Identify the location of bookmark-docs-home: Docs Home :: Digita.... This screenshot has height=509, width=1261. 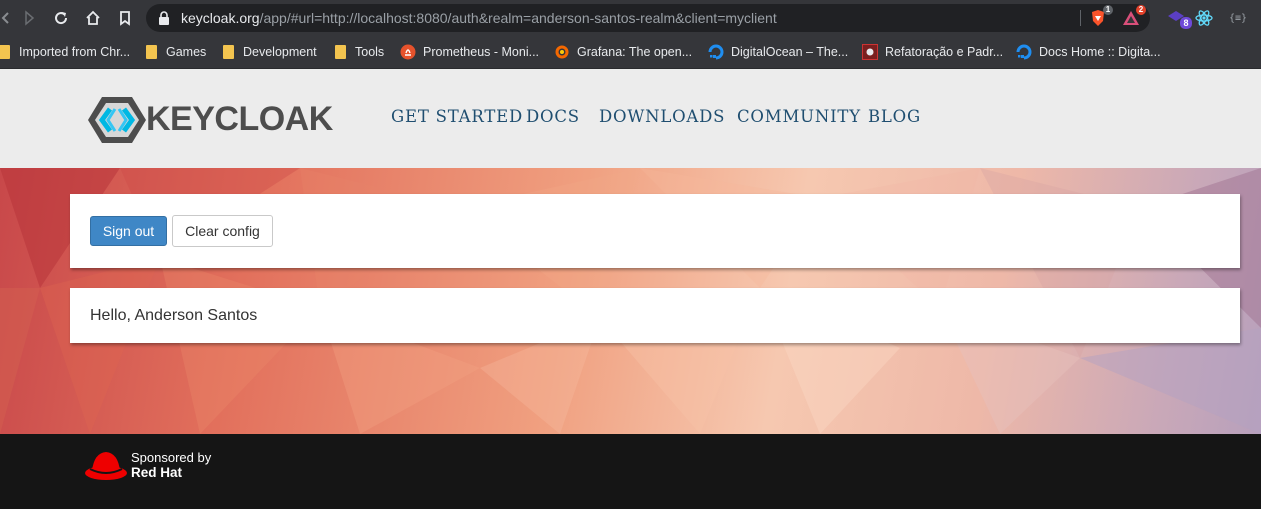
(1088, 52).